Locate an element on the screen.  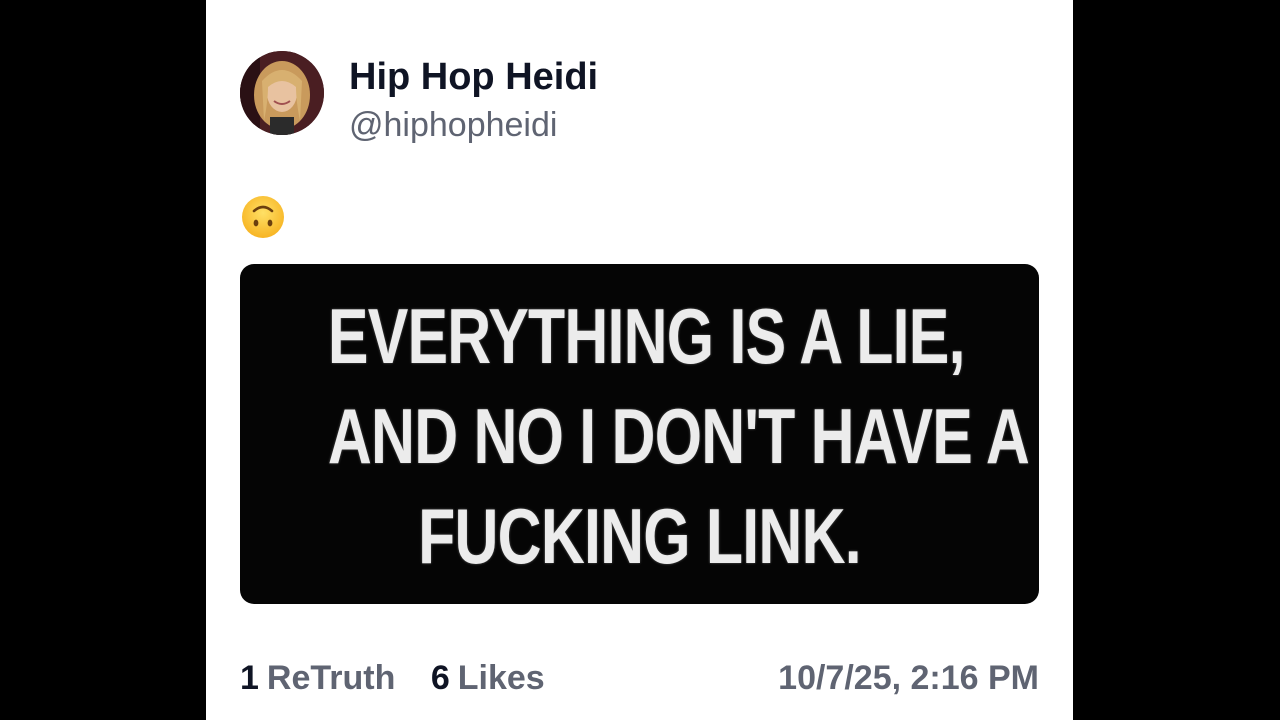
retruths-count: 1 is located at coordinates (249, 678).